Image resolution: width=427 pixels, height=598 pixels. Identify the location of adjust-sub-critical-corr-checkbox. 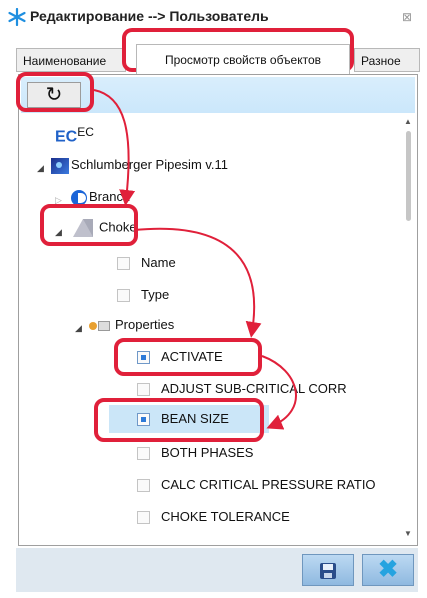
(143, 389).